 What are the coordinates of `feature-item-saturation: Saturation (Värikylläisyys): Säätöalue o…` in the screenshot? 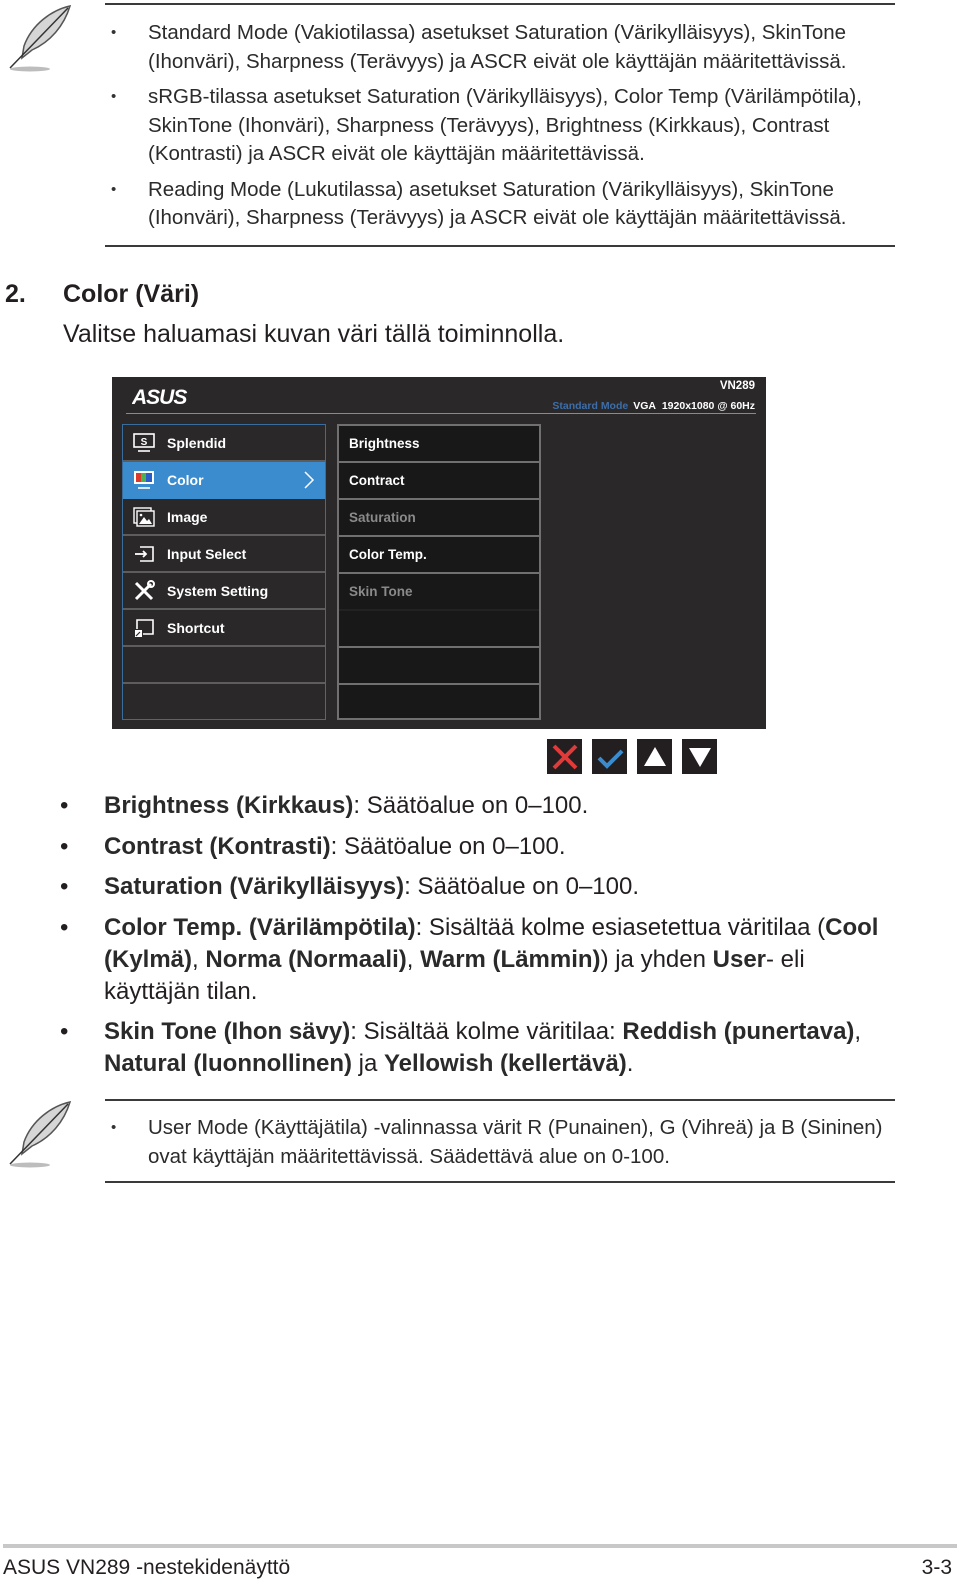 It's located at (480, 887).